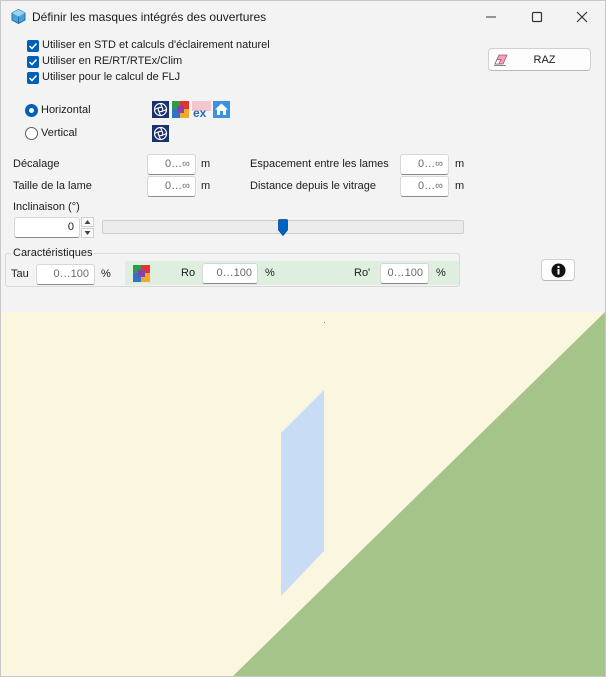  Describe the element at coordinates (33, 62) in the screenshot. I see `checkbox-re-box` at that location.